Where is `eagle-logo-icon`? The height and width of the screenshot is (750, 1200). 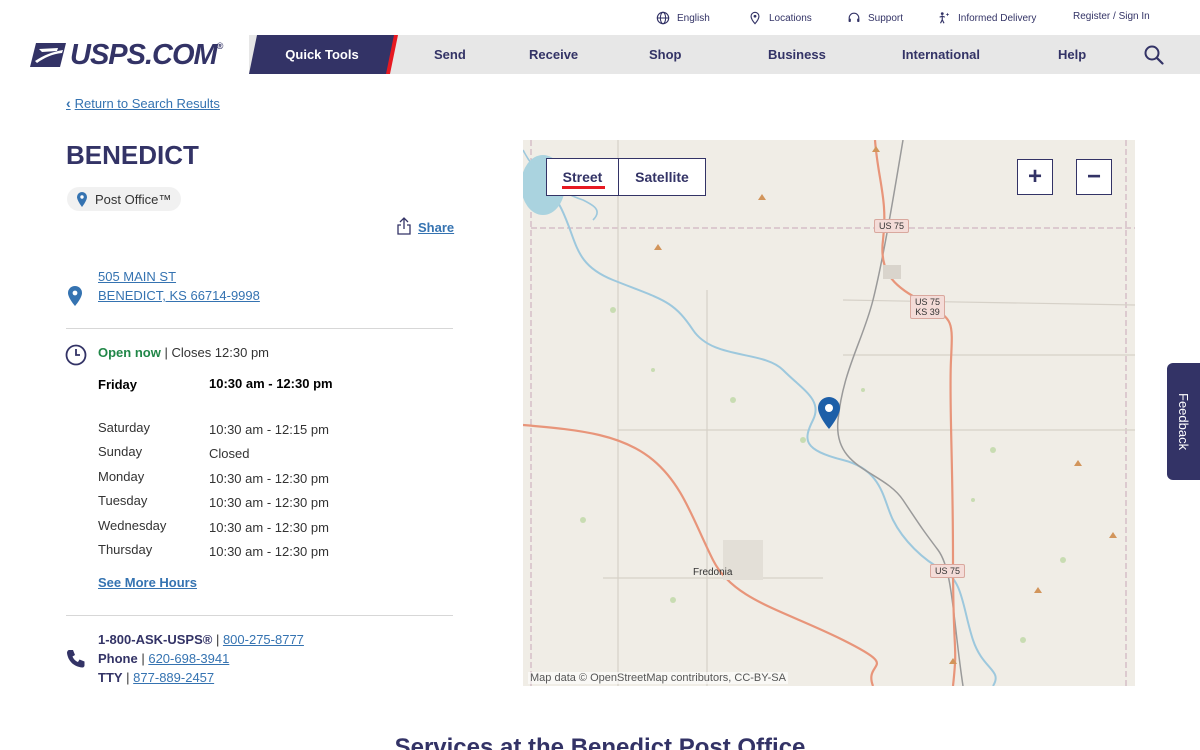
eagle-logo-icon is located at coordinates (48, 55).